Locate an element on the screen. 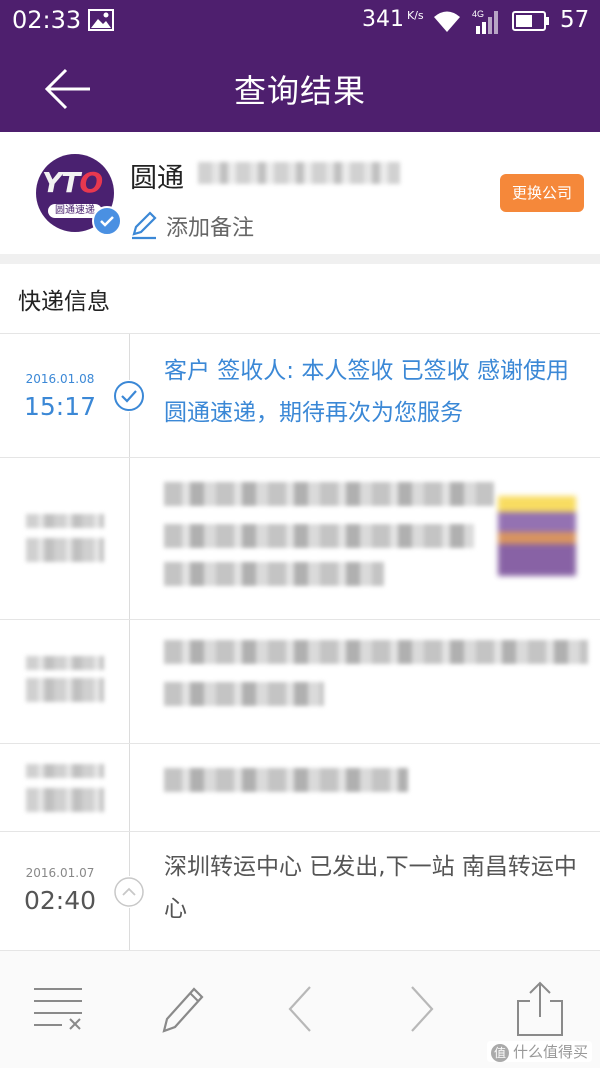  avatar-redacted is located at coordinates (537, 536).